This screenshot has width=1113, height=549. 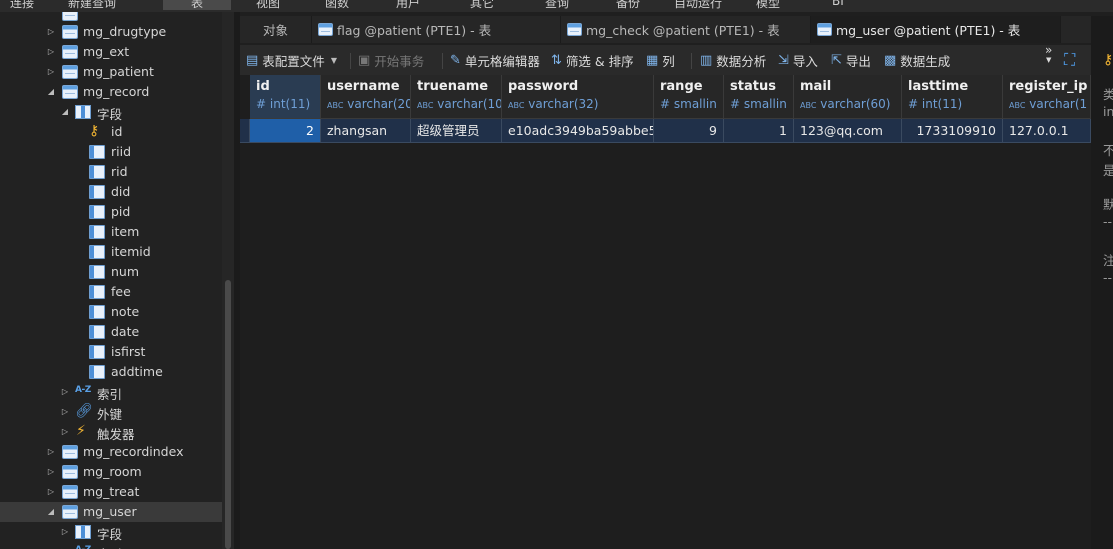 I want to click on tab-objects: 对象, so click(x=276, y=29).